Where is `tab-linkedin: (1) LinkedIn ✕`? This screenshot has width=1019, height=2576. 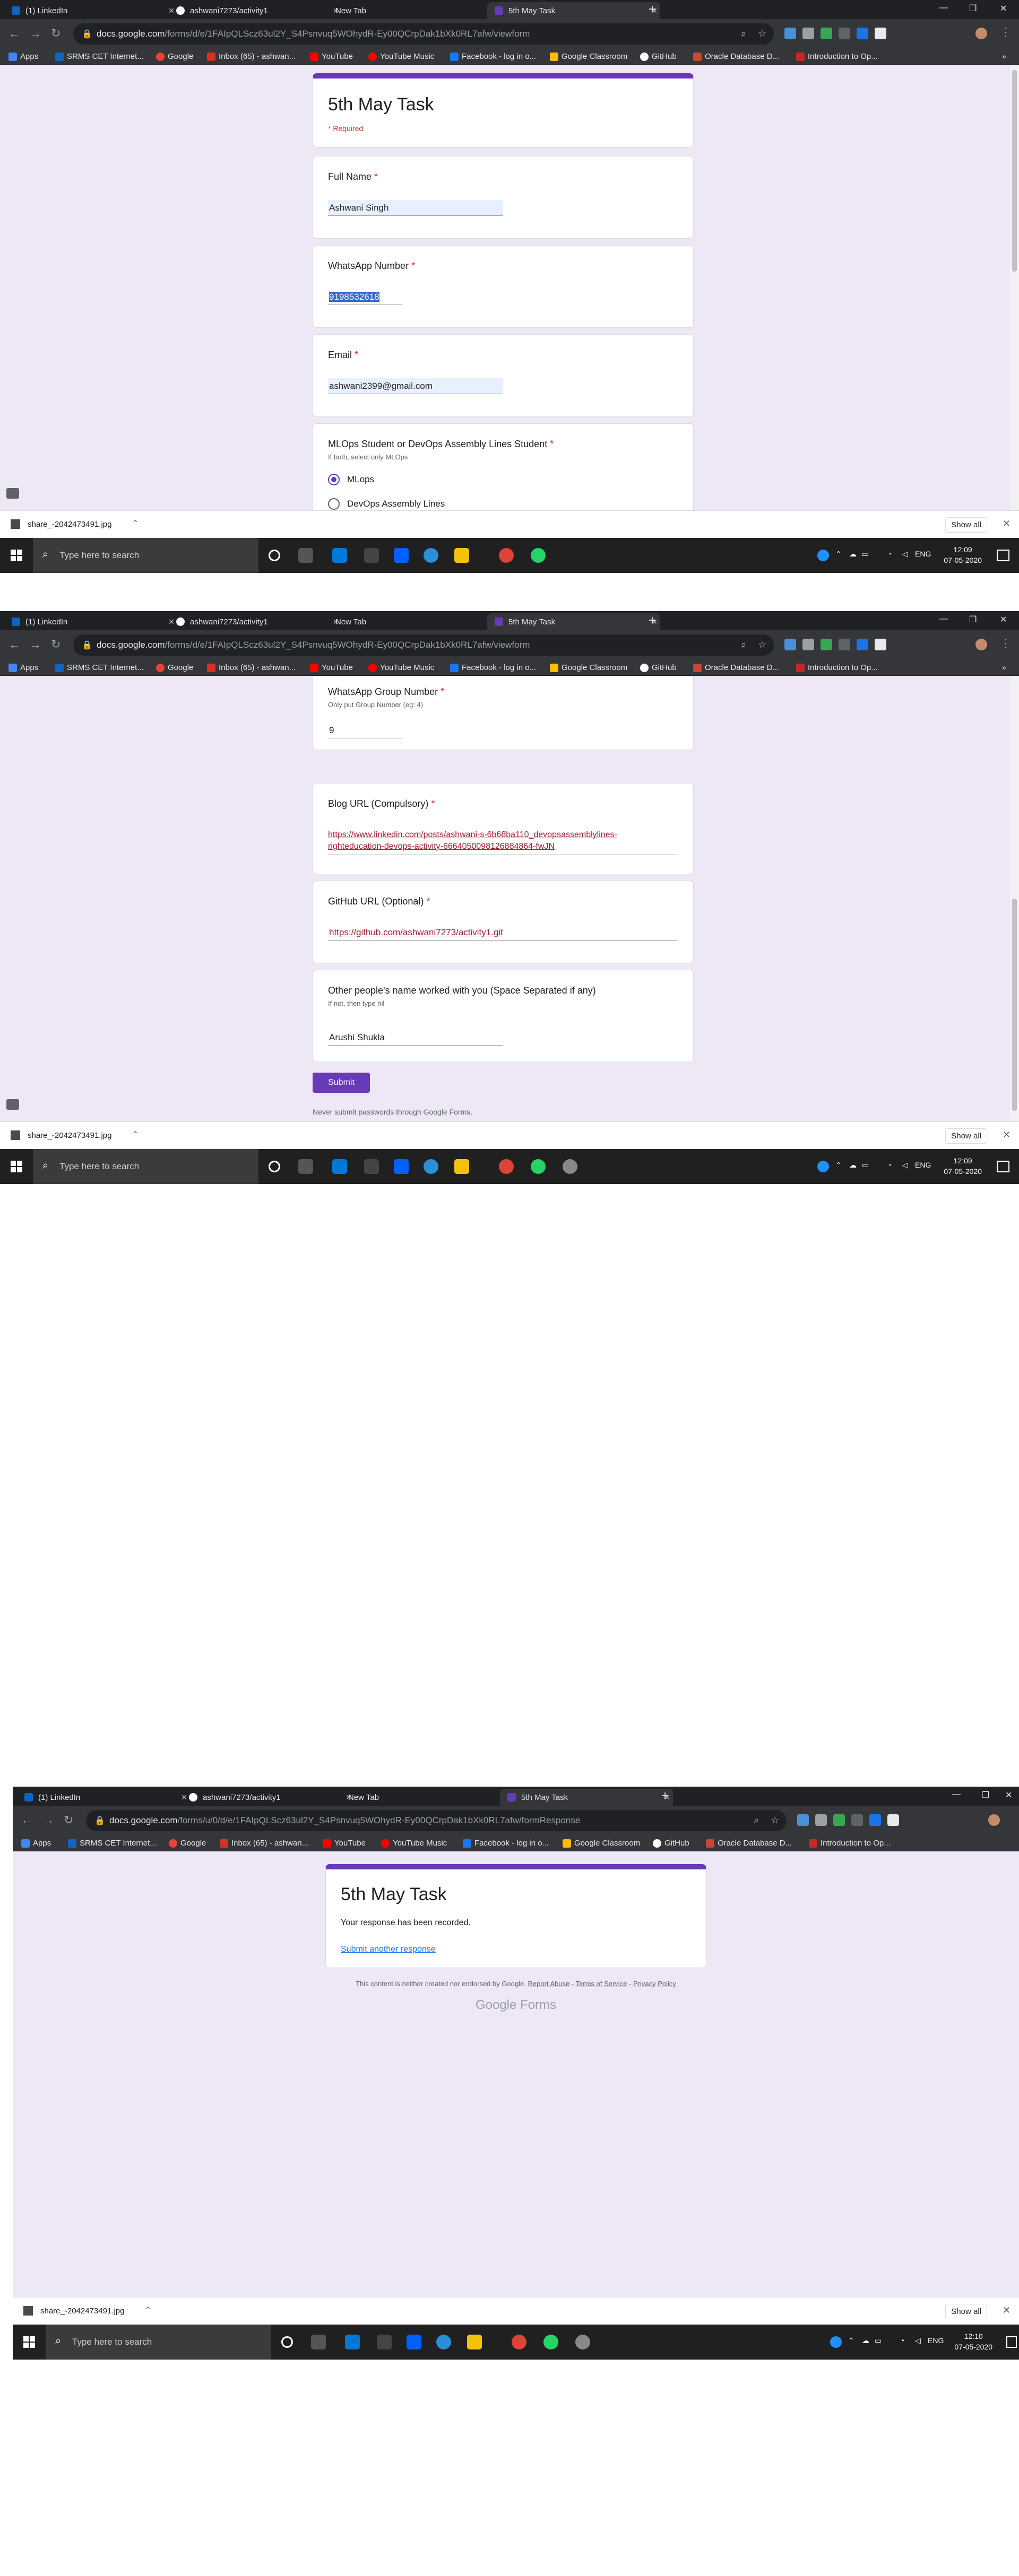
tab-linkedin: (1) LinkedIn ✕ is located at coordinates (91, 11).